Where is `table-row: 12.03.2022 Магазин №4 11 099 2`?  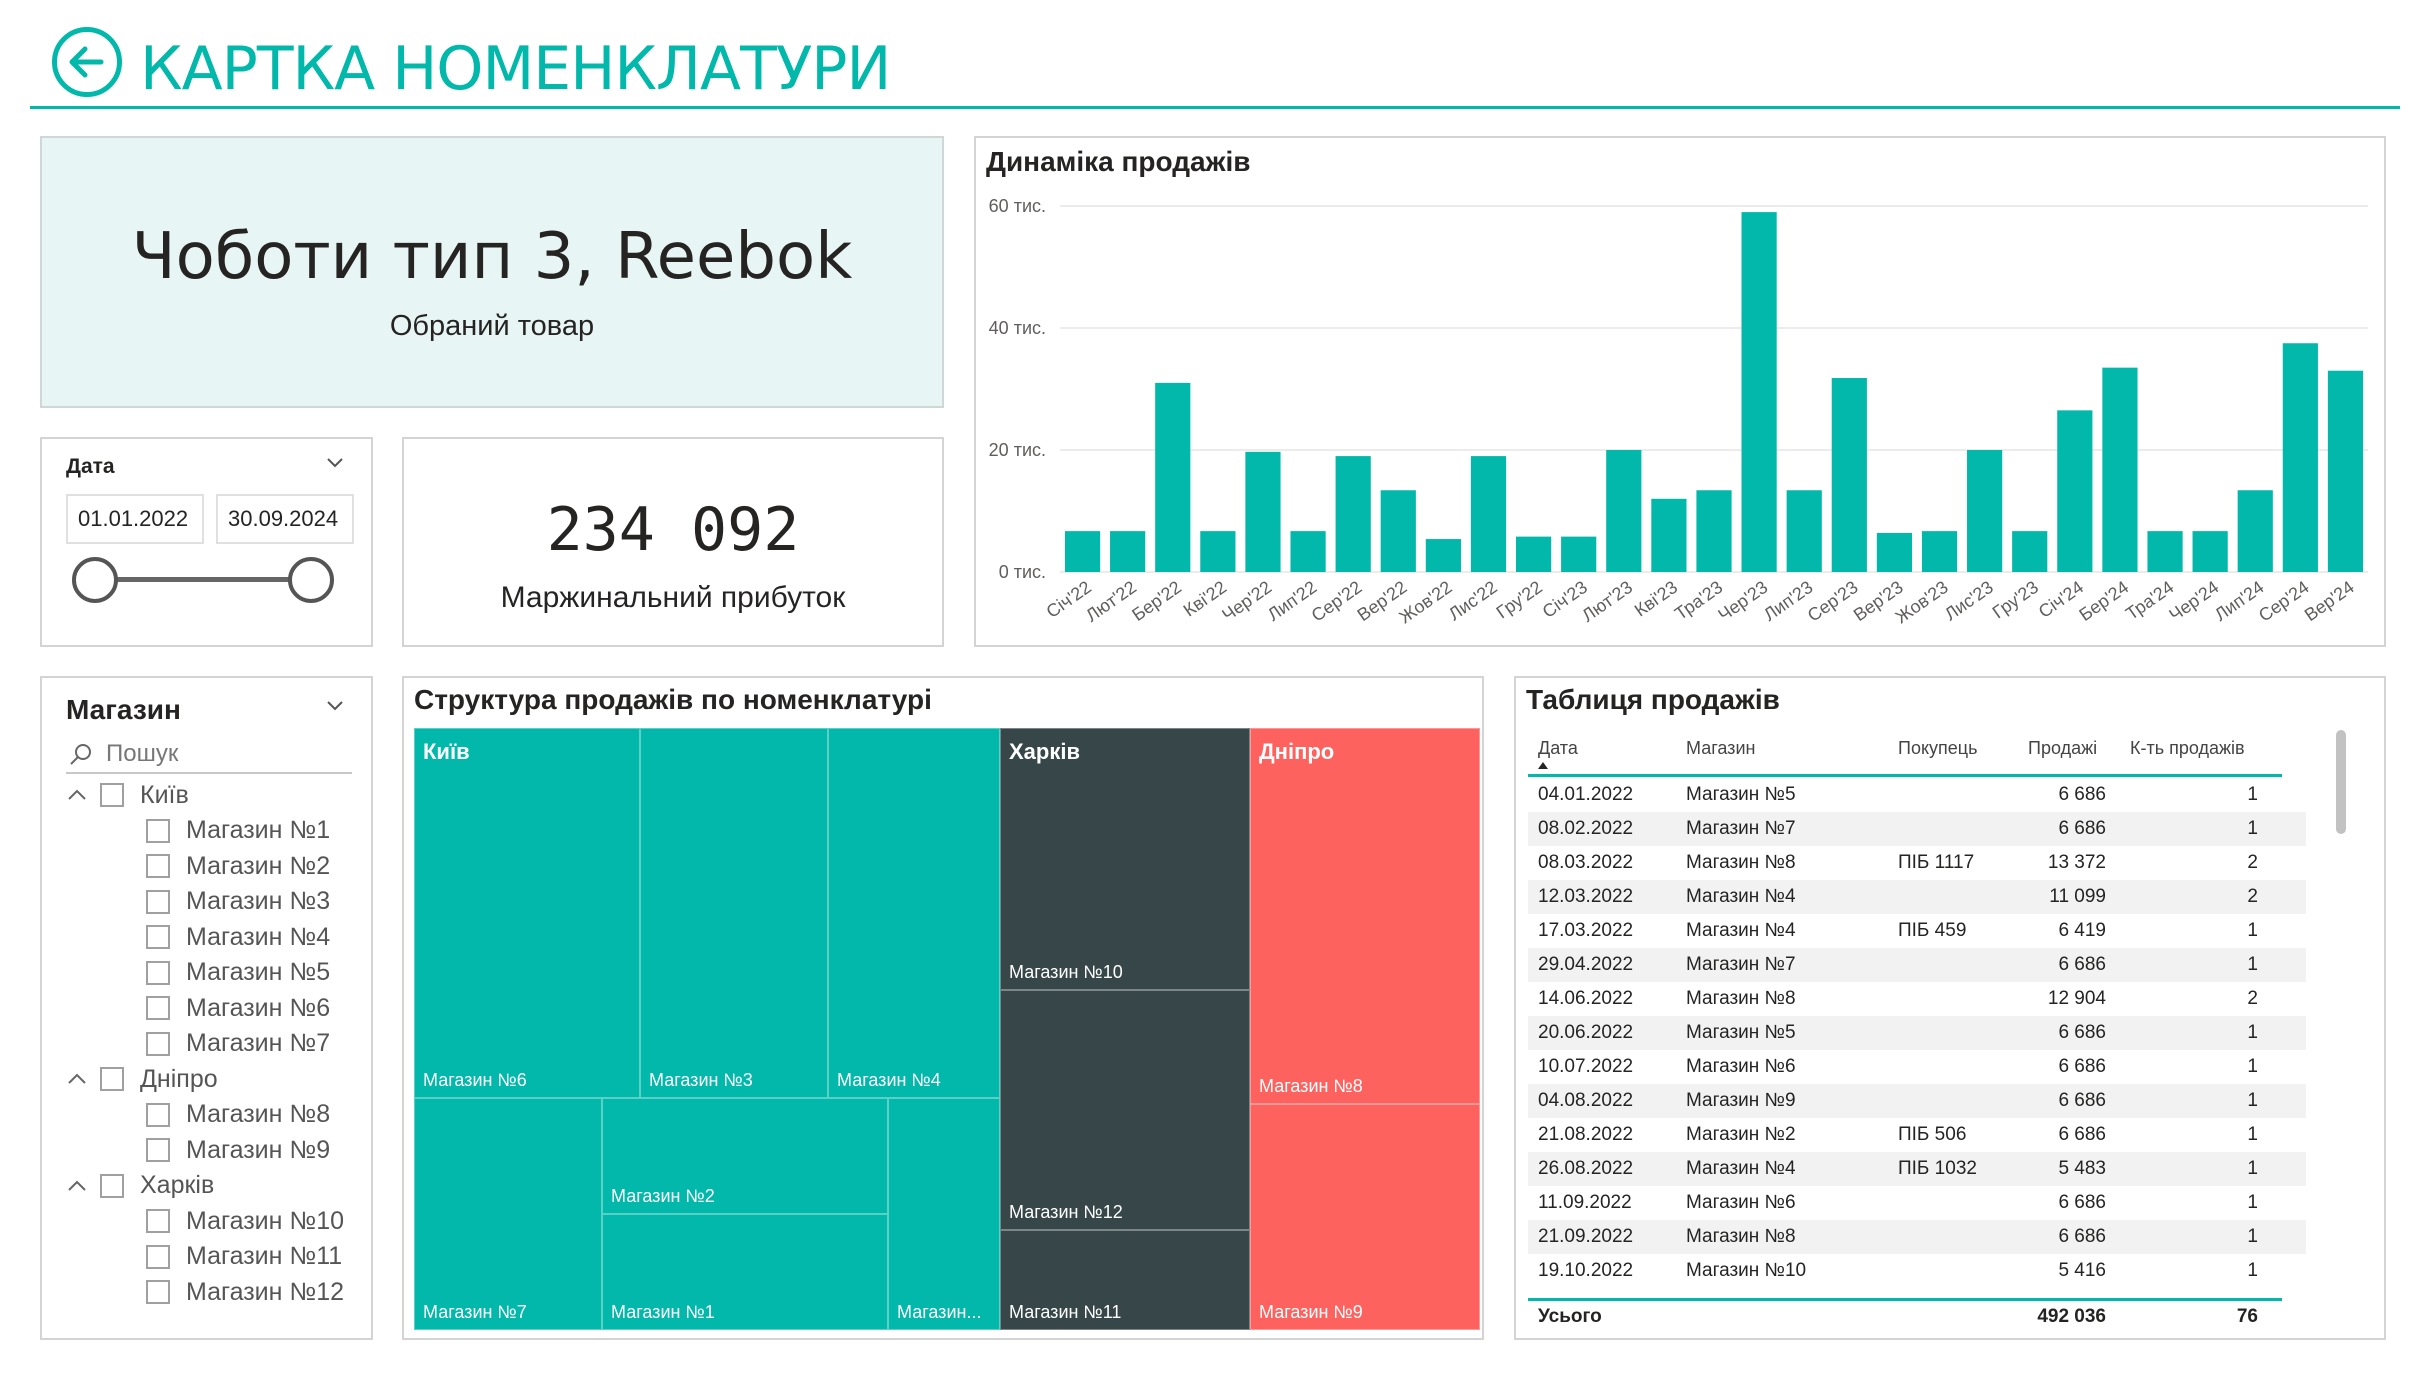 table-row: 12.03.2022 Магазин №4 11 099 2 is located at coordinates (1917, 897).